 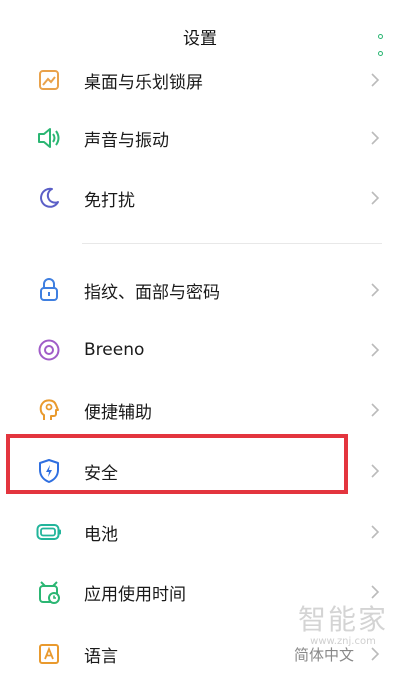 I want to click on settings-item-wallpaper: 桌面与乐划锁屏, so click(x=200, y=80).